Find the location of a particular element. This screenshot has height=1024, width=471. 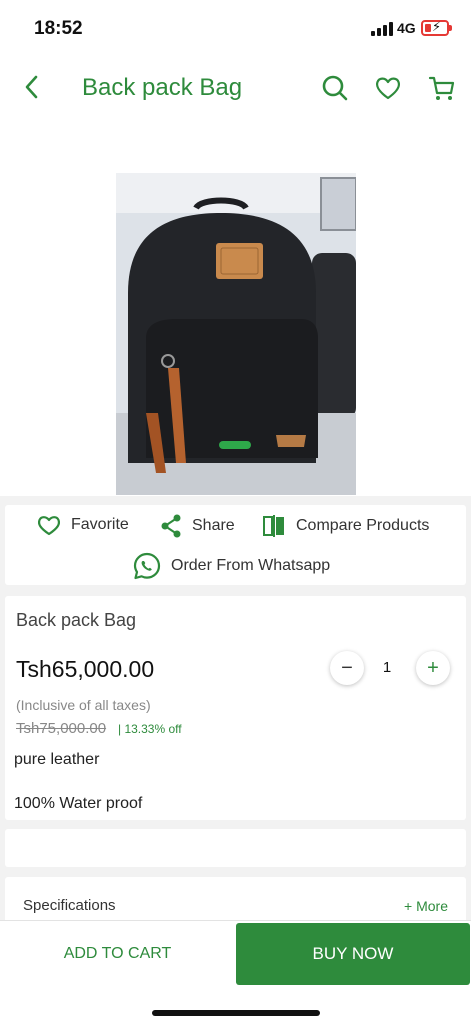

description-line: pure leather is located at coordinates (57, 759).